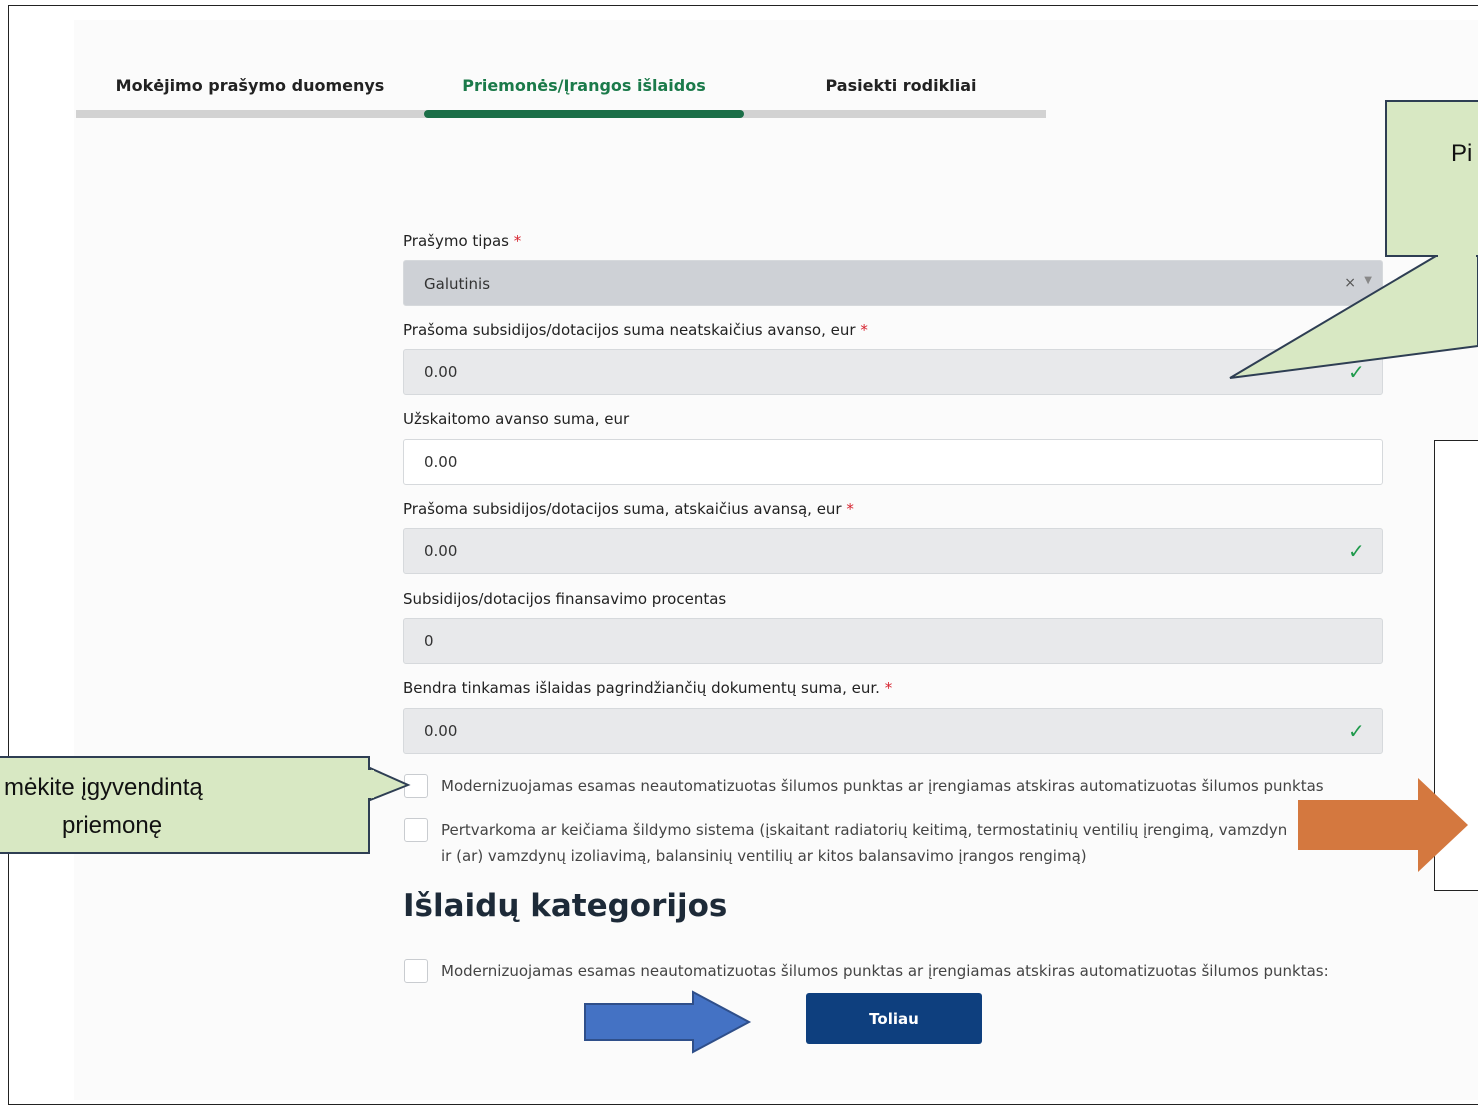 This screenshot has width=1478, height=1105. I want to click on left-callout-pointer, so click(390, 784).